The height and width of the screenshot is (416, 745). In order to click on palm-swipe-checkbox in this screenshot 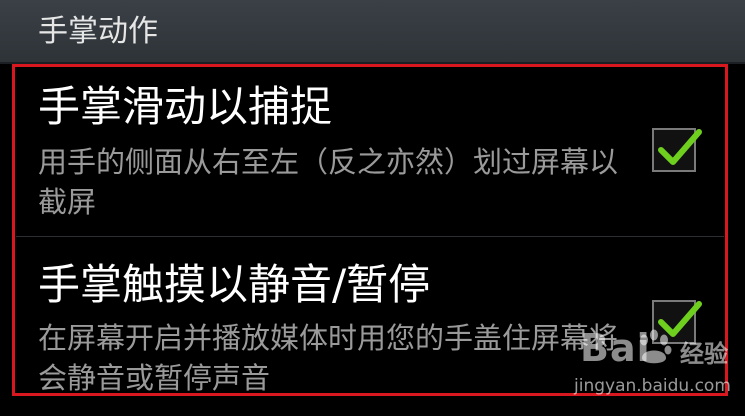, I will do `click(677, 150)`.